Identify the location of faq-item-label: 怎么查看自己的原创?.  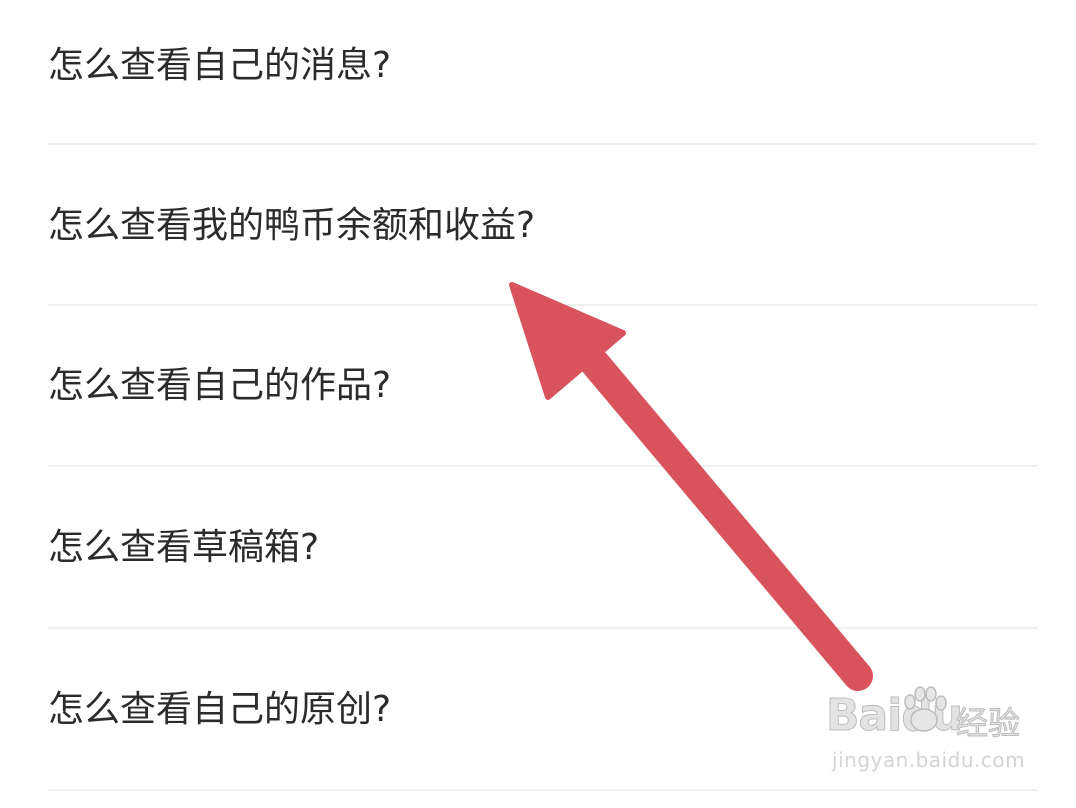
(220, 709).